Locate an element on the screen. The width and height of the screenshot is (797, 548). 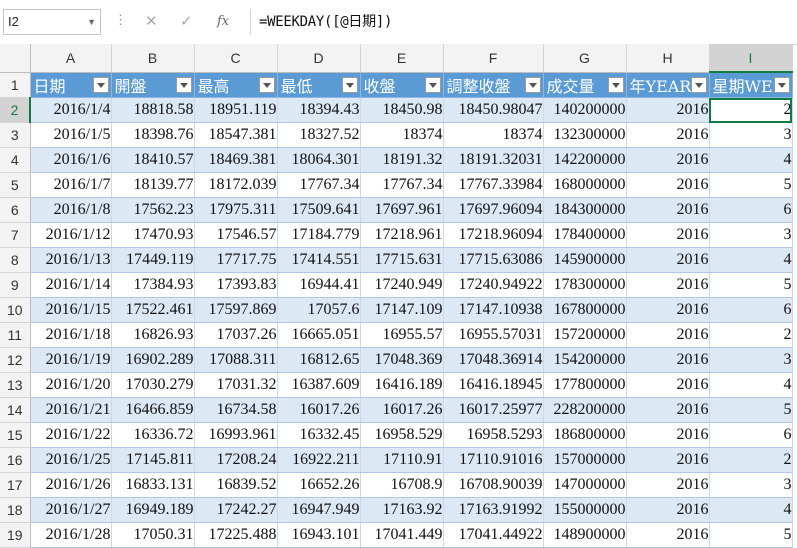
table-cell: 142200000 is located at coordinates (585, 160).